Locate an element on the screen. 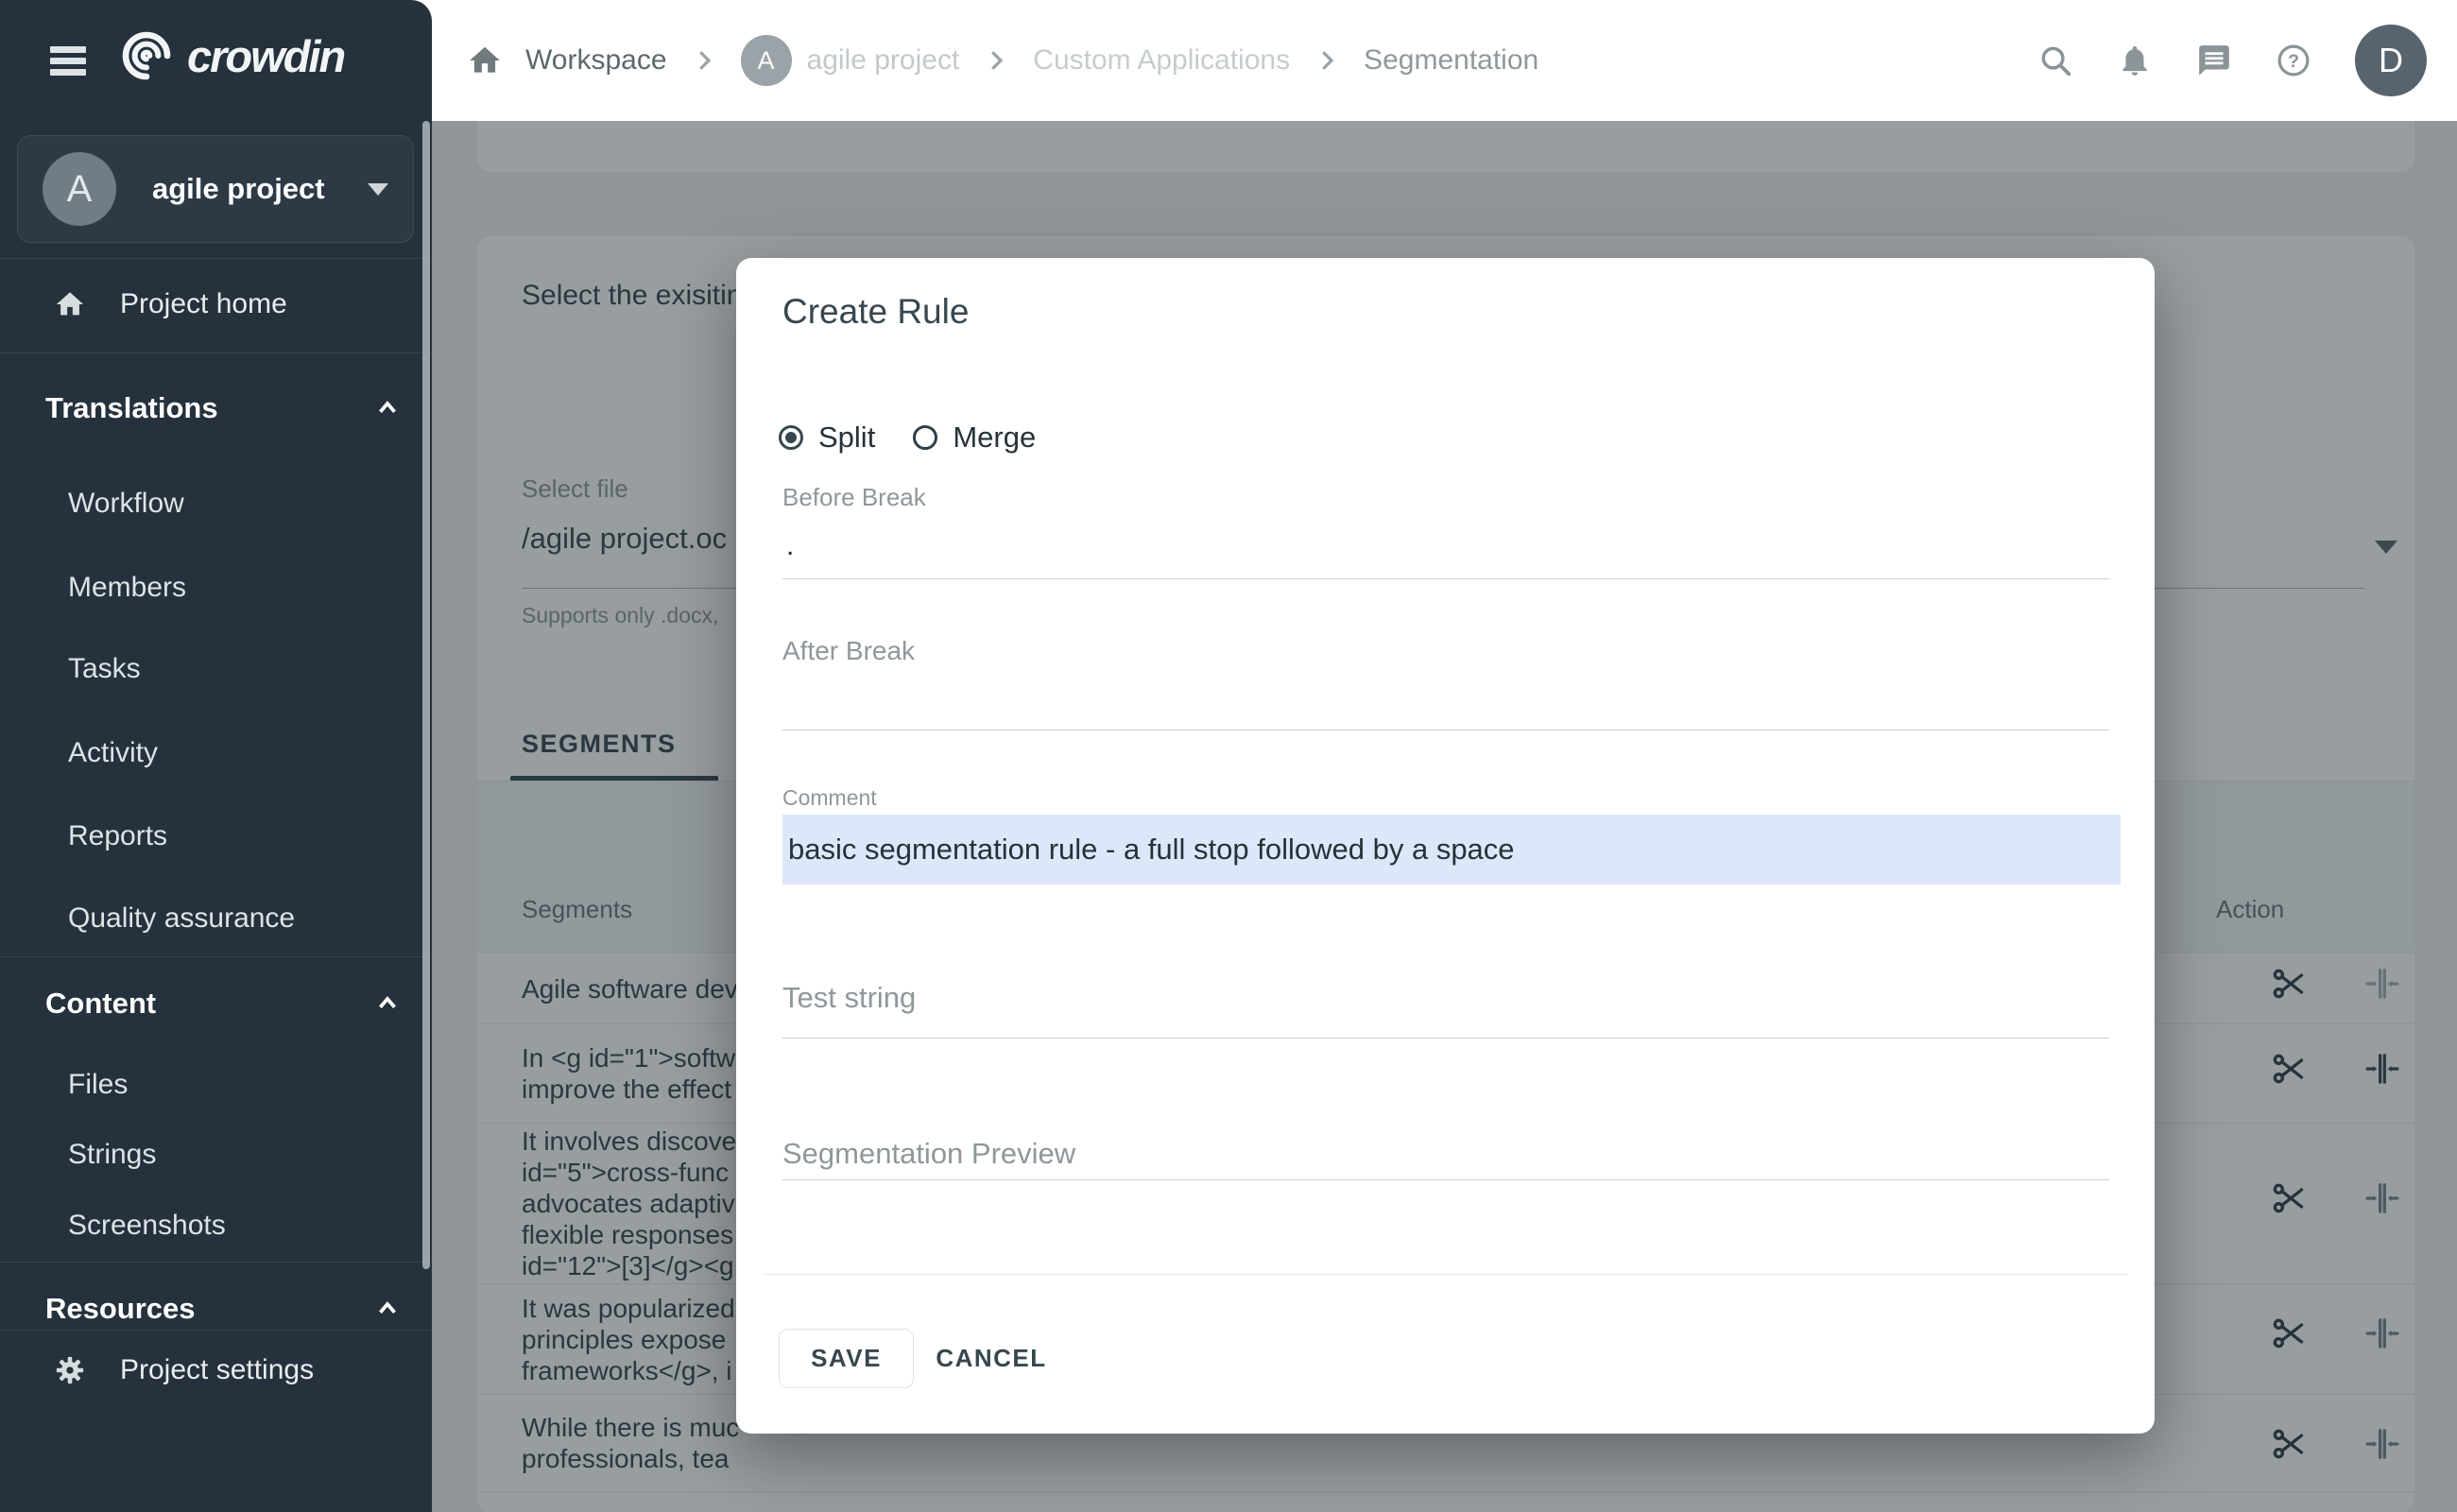 The height and width of the screenshot is (1512, 2457). comment-label: Comment is located at coordinates (829, 797).